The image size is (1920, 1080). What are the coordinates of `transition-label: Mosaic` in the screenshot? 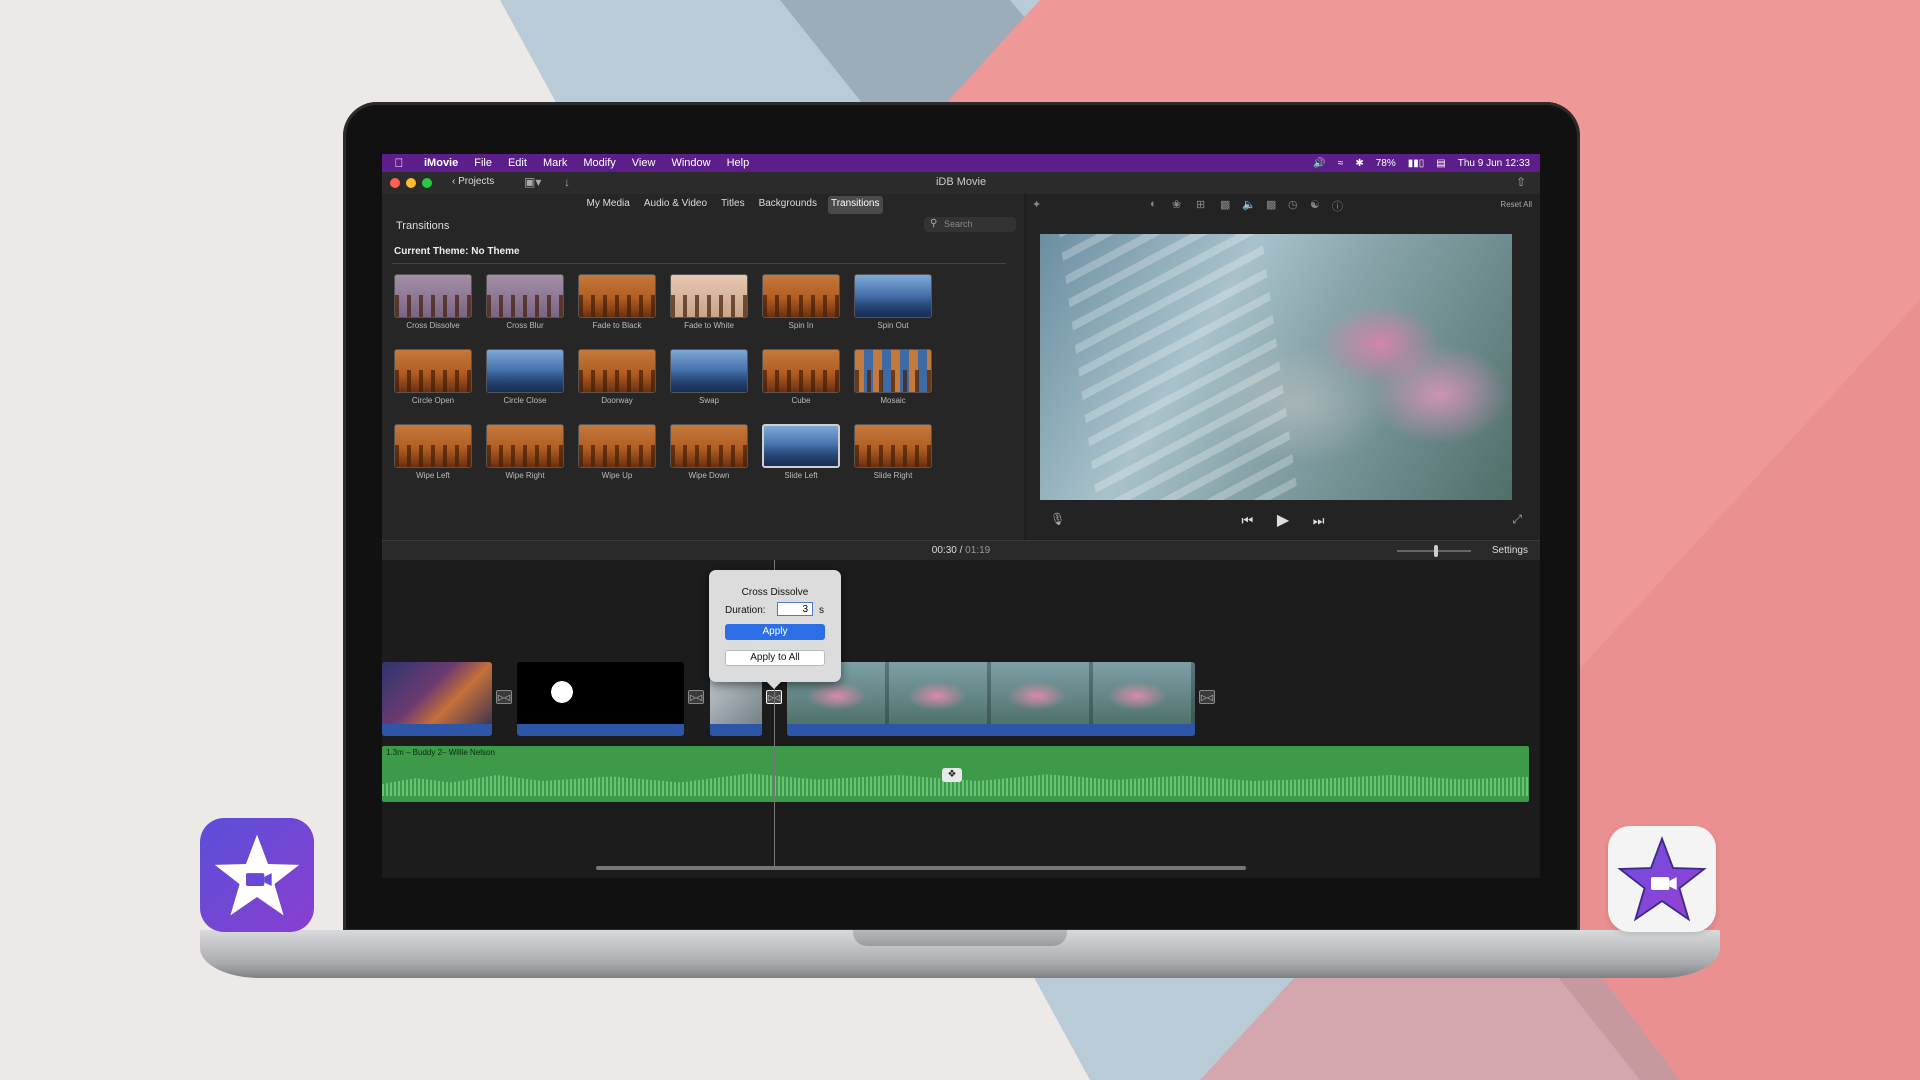 It's located at (893, 400).